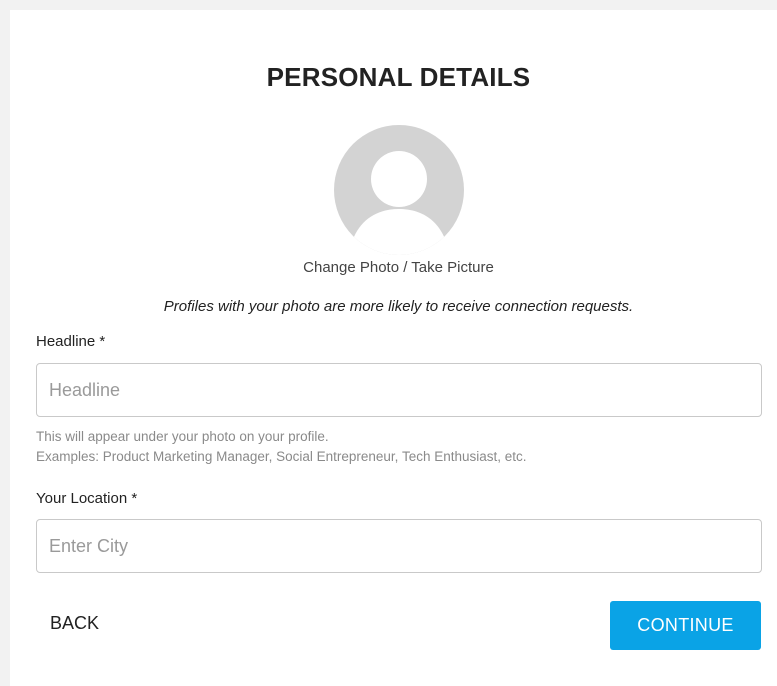  Describe the element at coordinates (399, 546) in the screenshot. I see `location-input` at that location.